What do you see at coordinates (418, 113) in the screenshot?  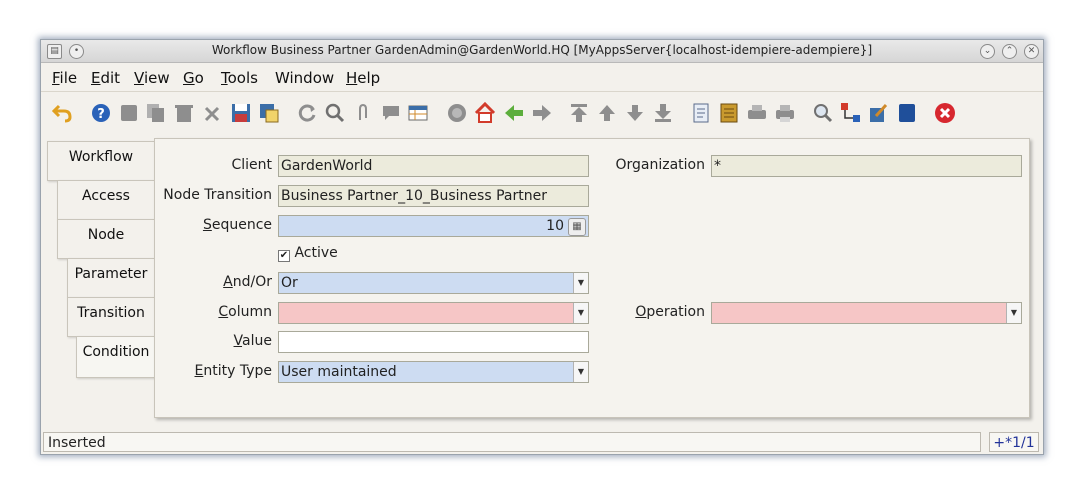 I see `grid-toggle-icon` at bounding box center [418, 113].